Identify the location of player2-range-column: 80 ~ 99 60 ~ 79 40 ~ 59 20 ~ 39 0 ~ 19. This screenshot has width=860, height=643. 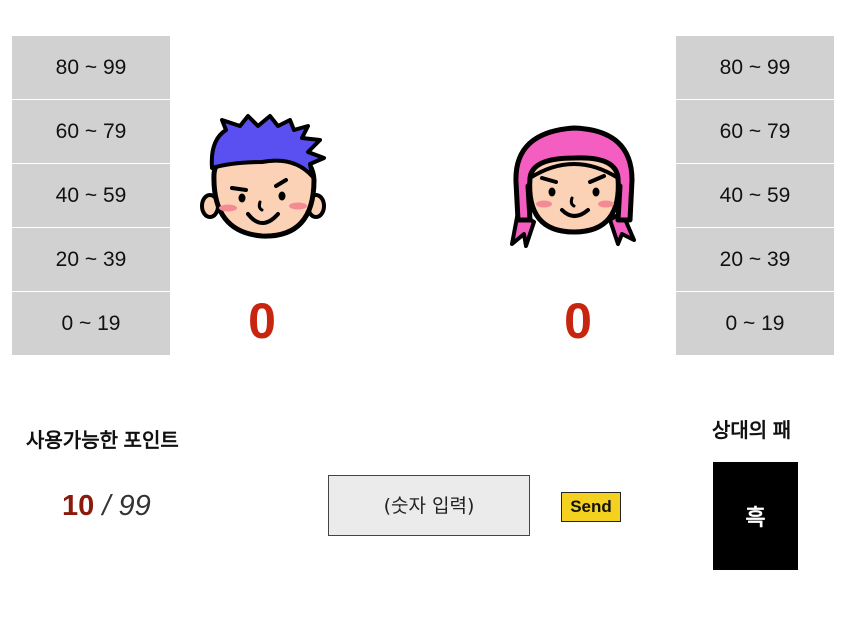
(755, 195).